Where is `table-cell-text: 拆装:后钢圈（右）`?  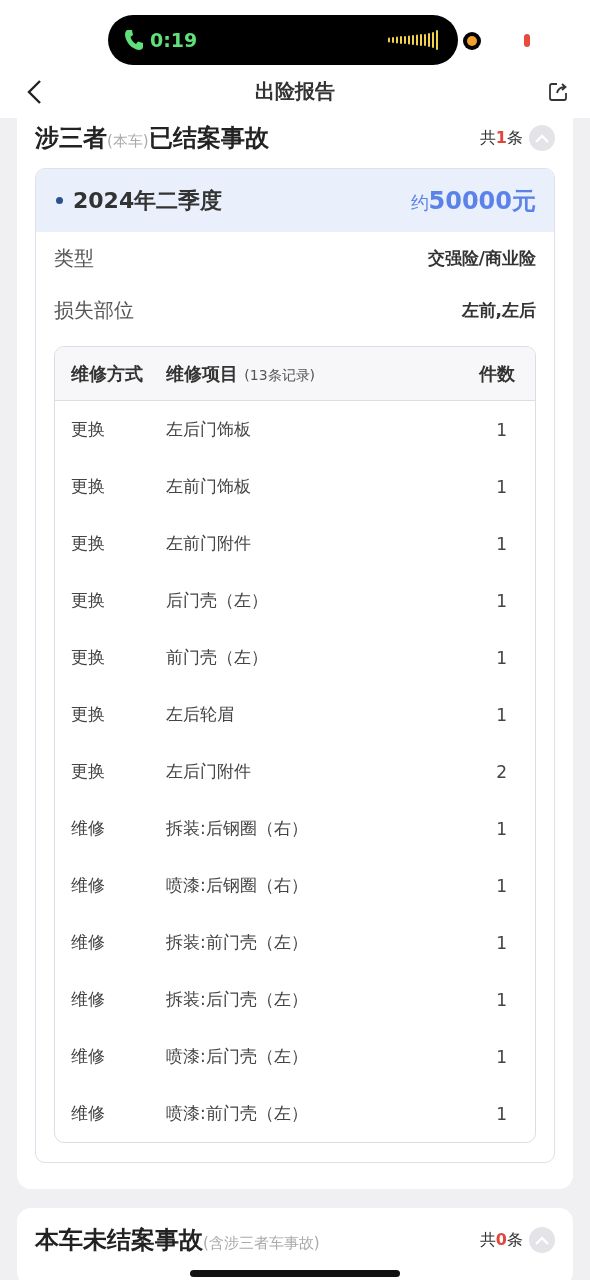
table-cell-text: 拆装:后钢圈（右） is located at coordinates (237, 828).